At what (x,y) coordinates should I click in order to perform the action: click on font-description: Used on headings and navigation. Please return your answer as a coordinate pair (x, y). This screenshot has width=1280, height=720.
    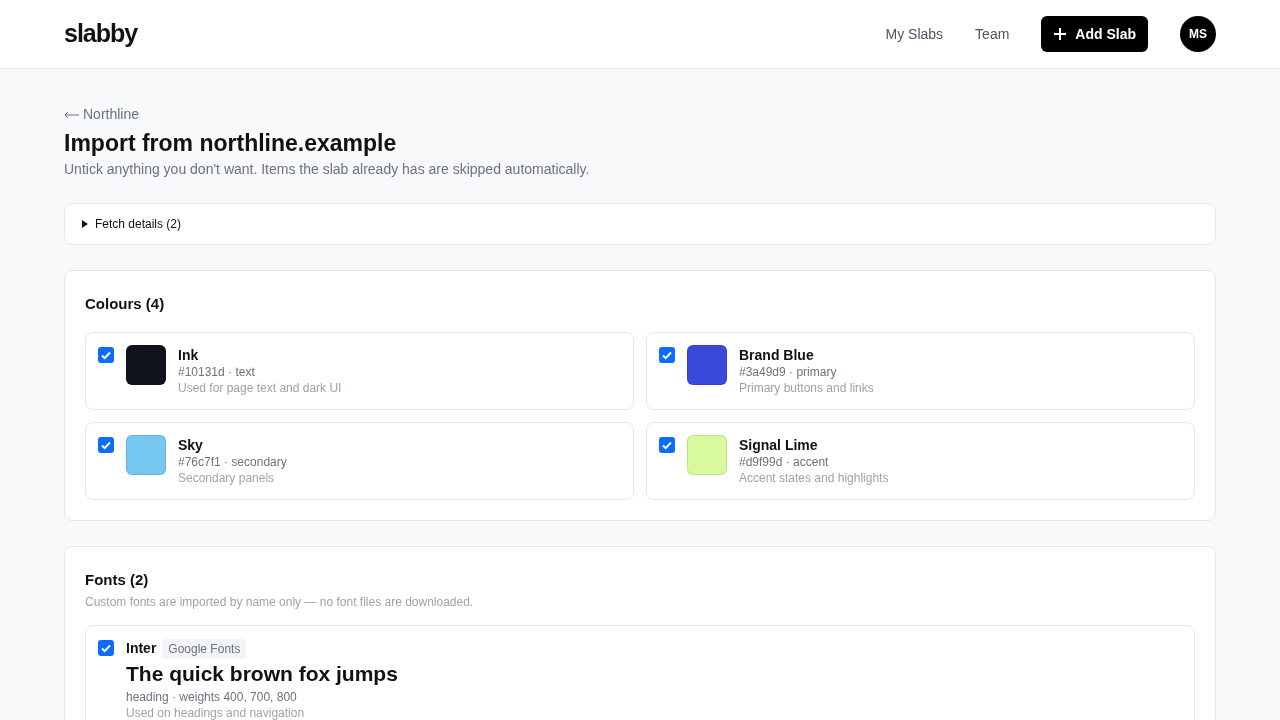
    Looking at the image, I should click on (216, 712).